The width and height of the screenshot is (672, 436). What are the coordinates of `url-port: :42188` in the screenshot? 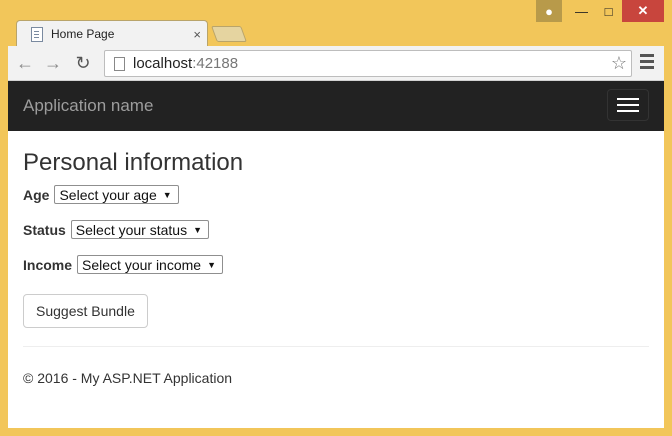 It's located at (215, 63).